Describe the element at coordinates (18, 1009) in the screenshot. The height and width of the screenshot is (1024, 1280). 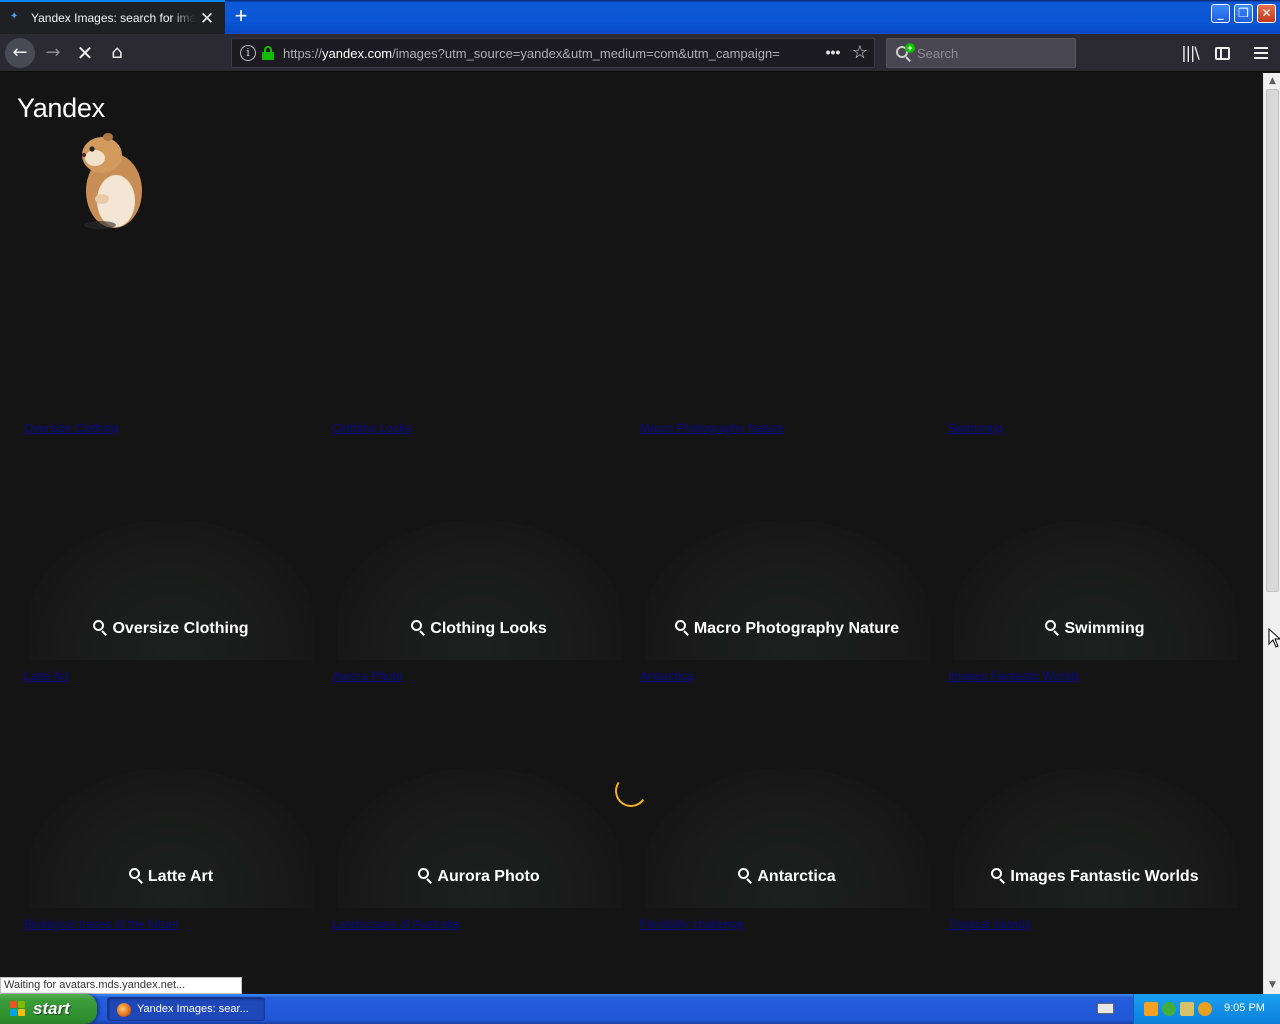
I see `windows-logo-icon` at that location.